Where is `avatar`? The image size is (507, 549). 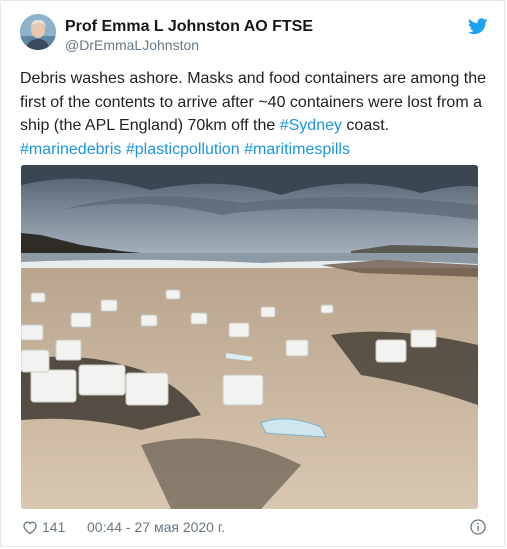 avatar is located at coordinates (38, 32).